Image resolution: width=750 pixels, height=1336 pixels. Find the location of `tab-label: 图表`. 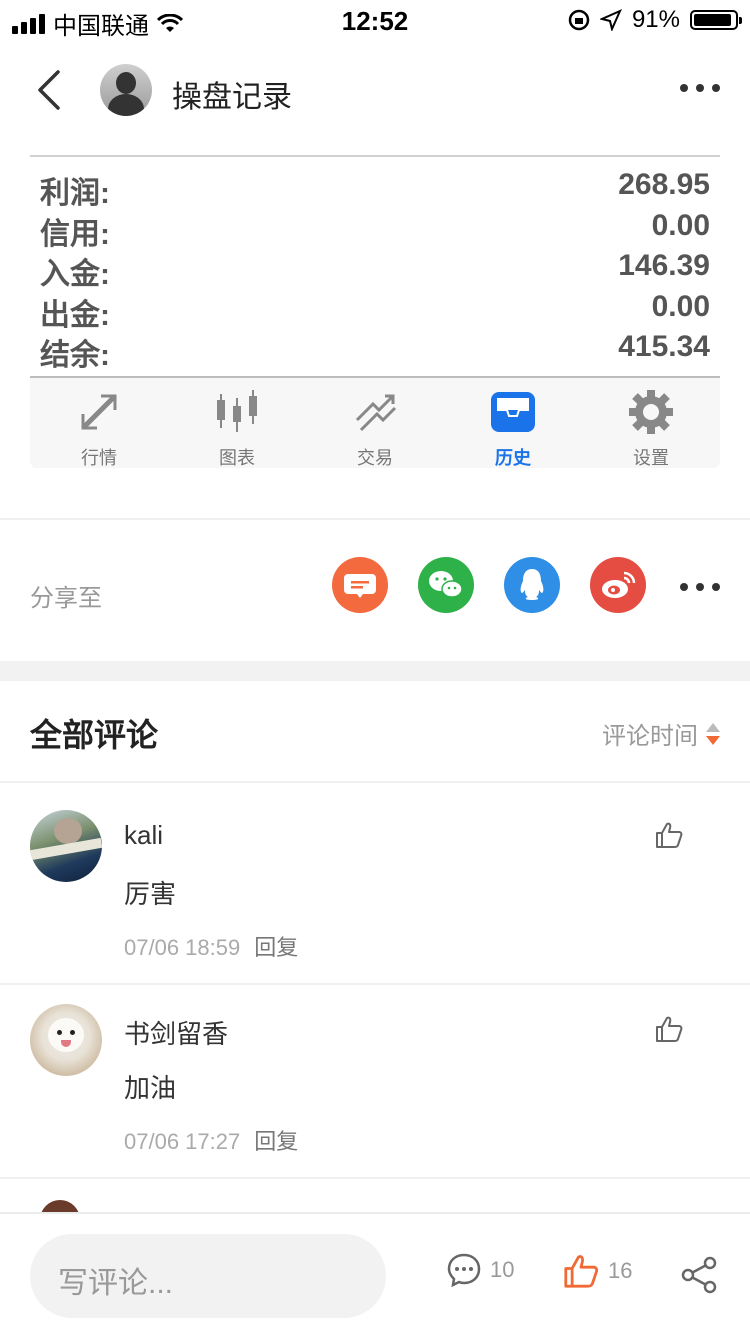

tab-label: 图表 is located at coordinates (237, 458).